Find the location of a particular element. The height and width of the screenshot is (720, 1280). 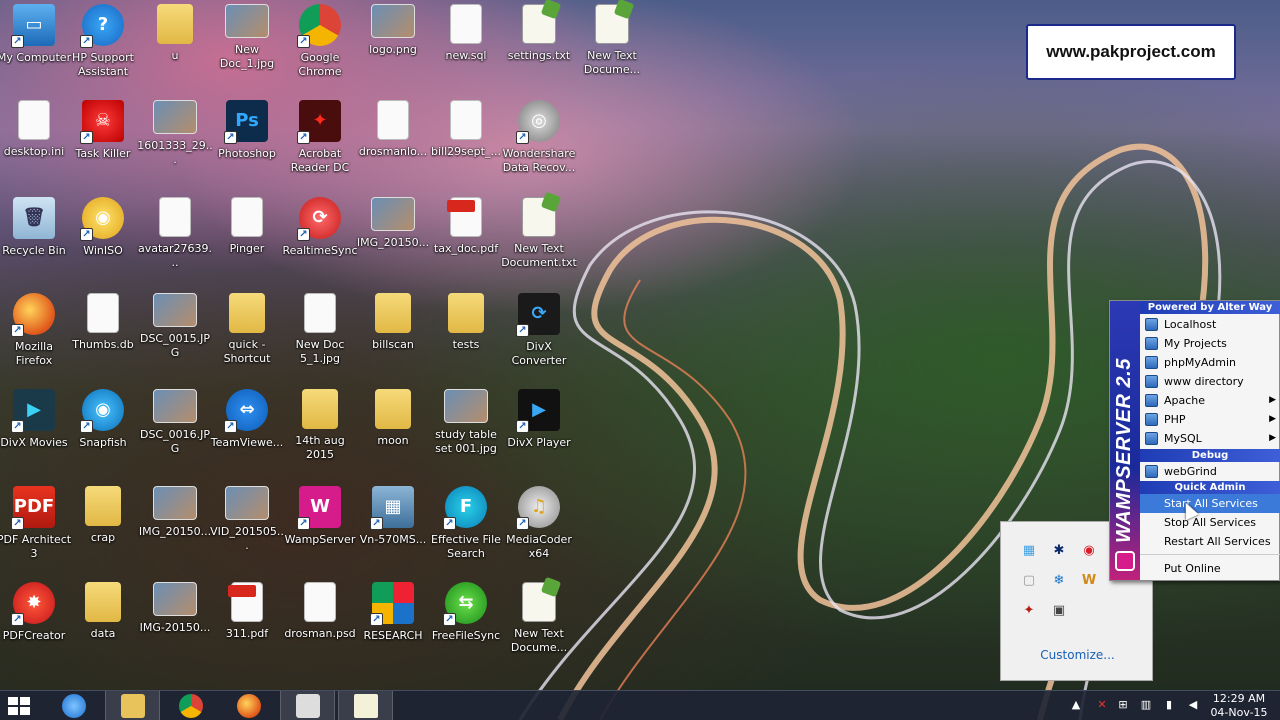

desktop-icon-task-killer: ☠ ↗ Task Killer is located at coordinates (103, 143).